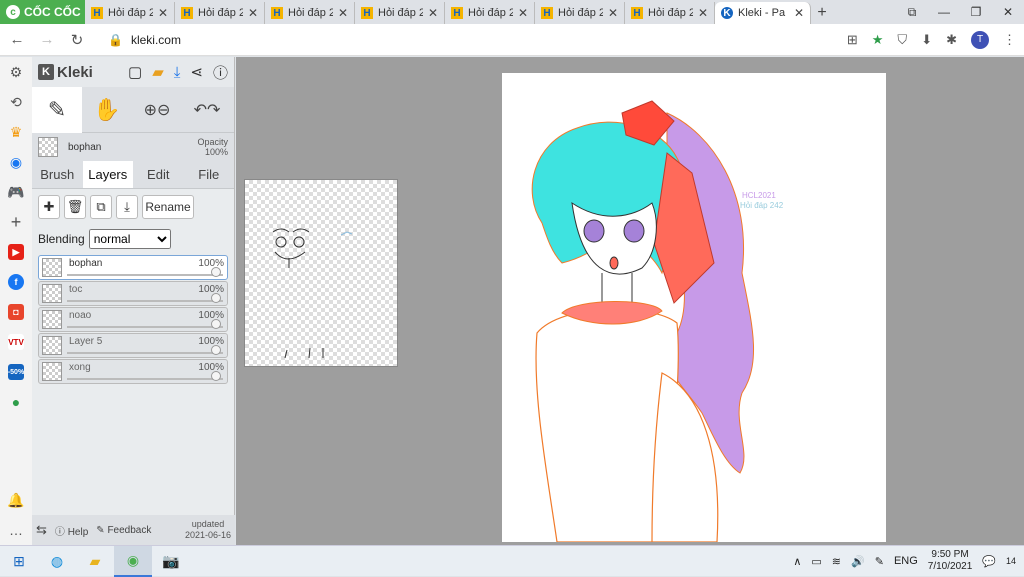 The width and height of the screenshot is (1024, 577). I want to click on duplicate-layer-button: ⧉, so click(101, 207).